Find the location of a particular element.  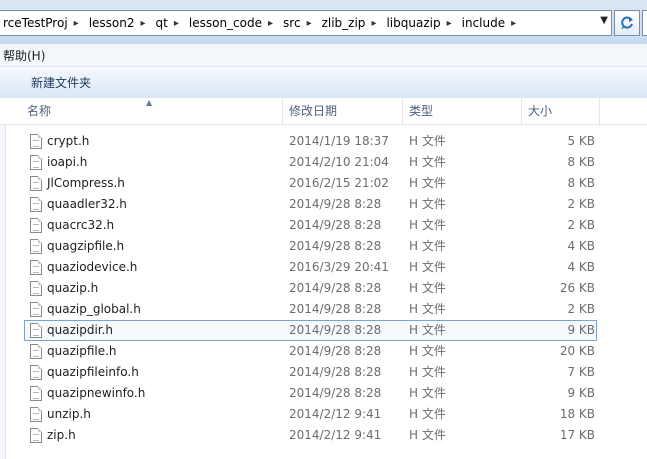

file-modified-date: 2014/1/19 18:37 is located at coordinates (339, 141).